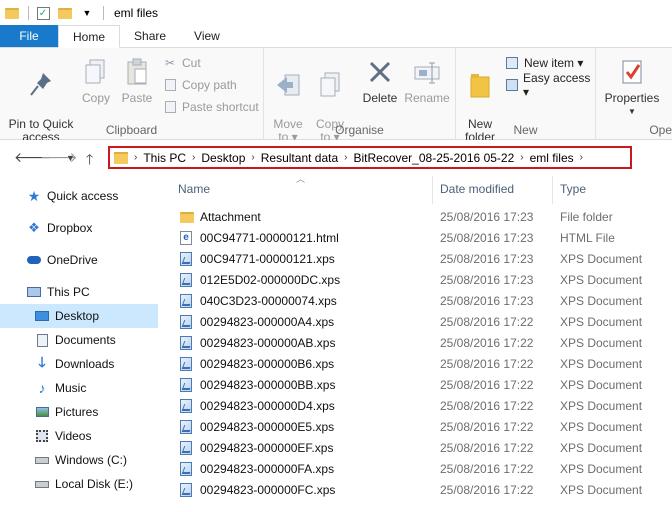  What do you see at coordinates (557, 85) in the screenshot?
I see `easy-access-label: Easy access ▾` at bounding box center [557, 85].